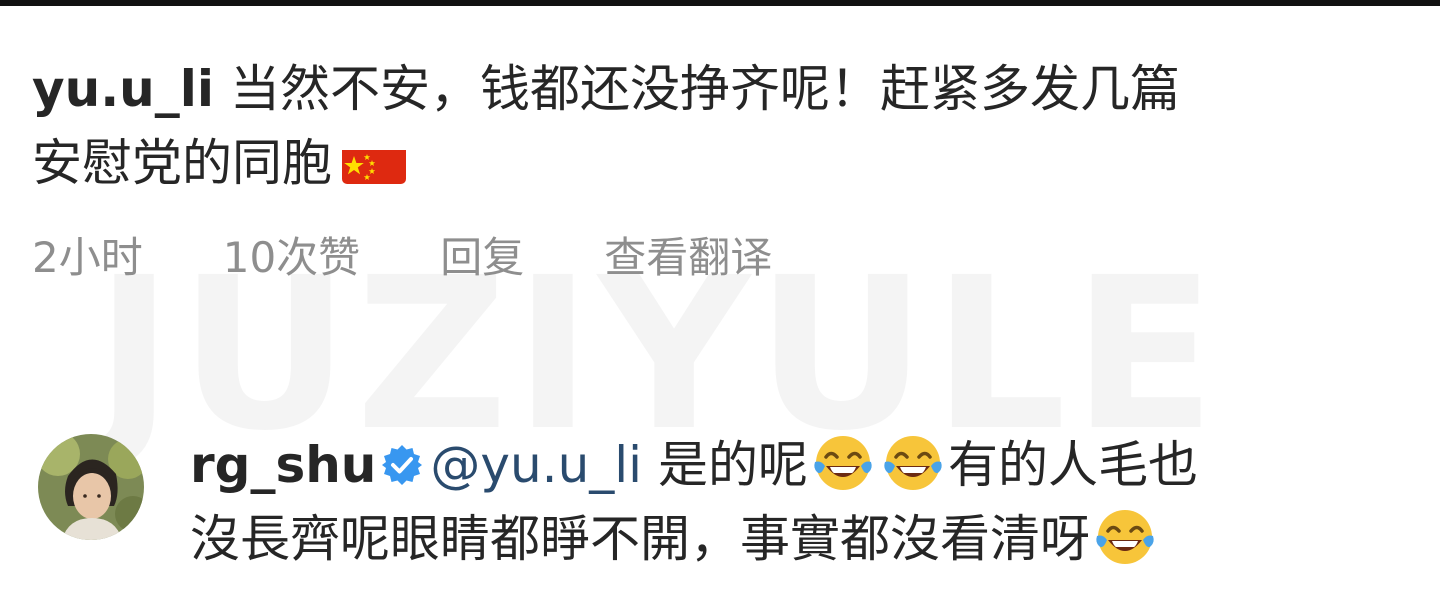 This screenshot has height=594, width=1440. What do you see at coordinates (536, 465) in the screenshot?
I see `mention-link: @yu.u_li` at bounding box center [536, 465].